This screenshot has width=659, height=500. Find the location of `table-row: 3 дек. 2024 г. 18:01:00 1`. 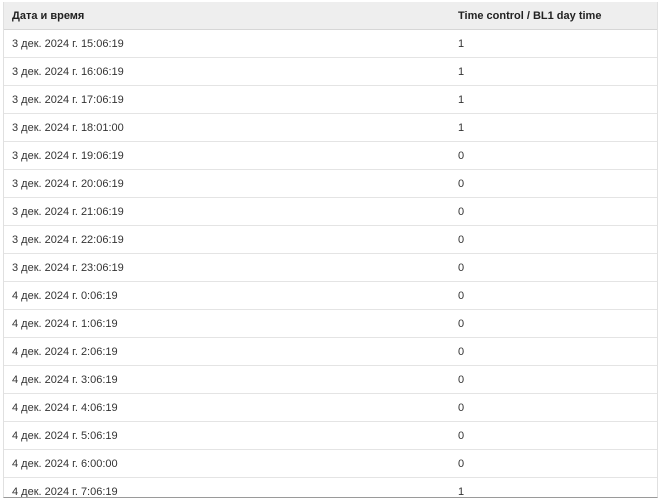

table-row: 3 дек. 2024 г. 18:01:00 1 is located at coordinates (330, 127).